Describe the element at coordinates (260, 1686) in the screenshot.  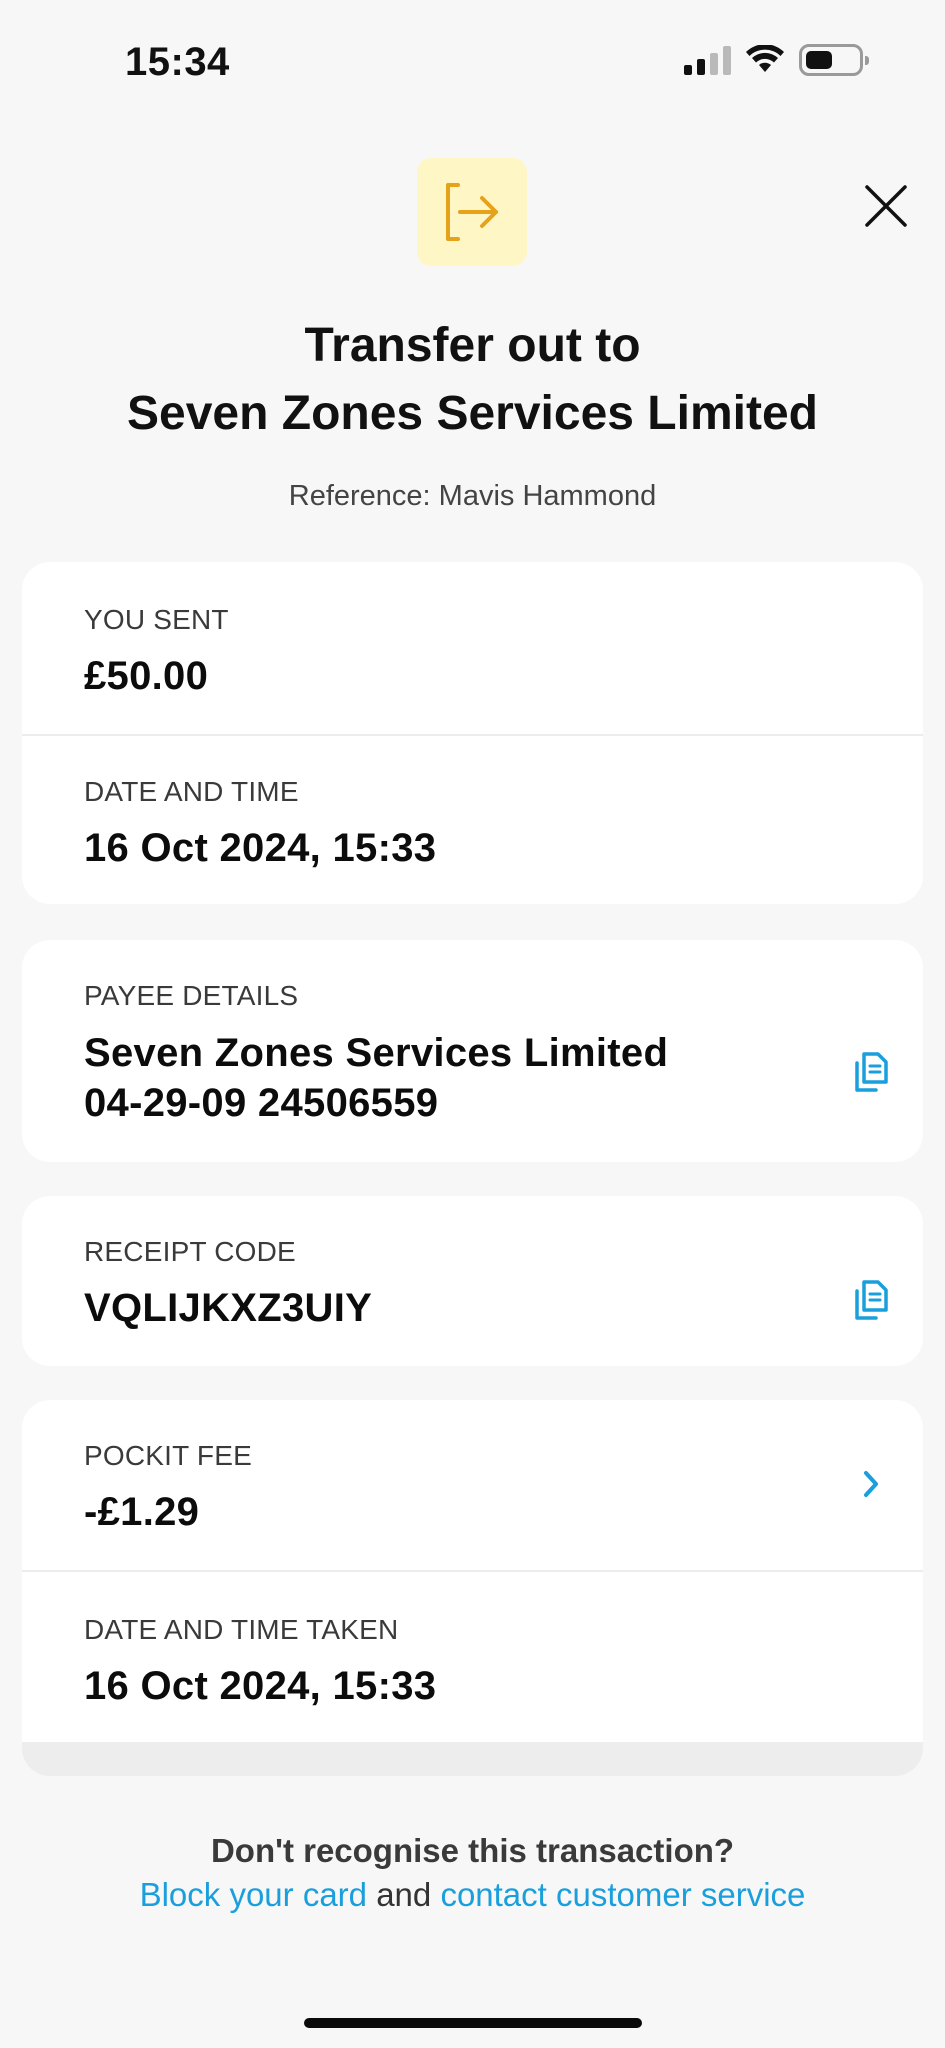
I see `date-time-taken-value: 16 Oct 2024, 15:33` at that location.